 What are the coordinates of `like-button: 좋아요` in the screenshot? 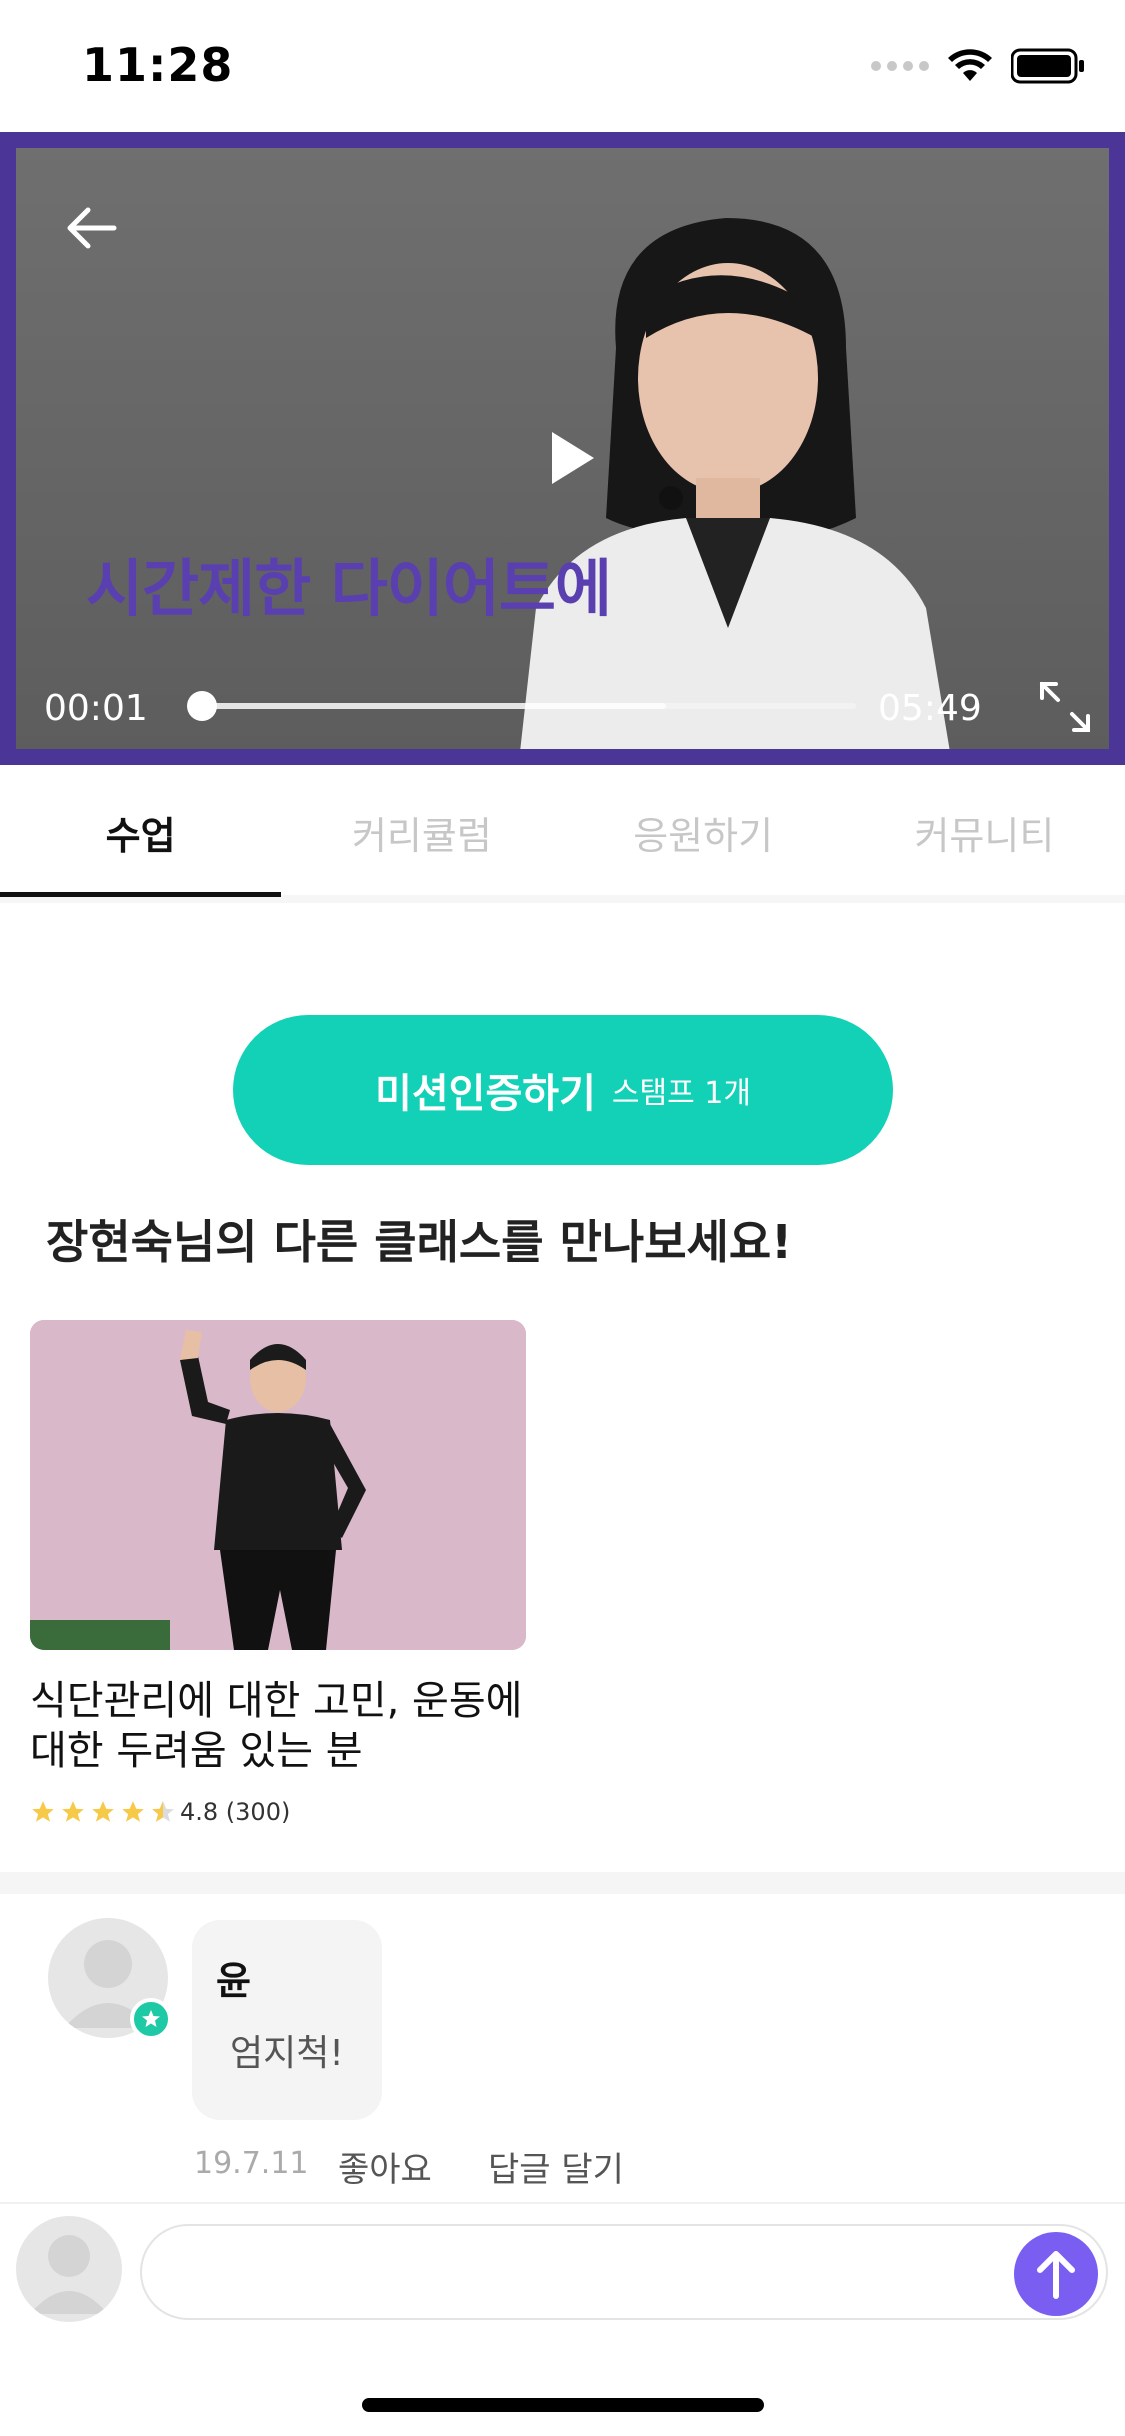 It's located at (385, 2166).